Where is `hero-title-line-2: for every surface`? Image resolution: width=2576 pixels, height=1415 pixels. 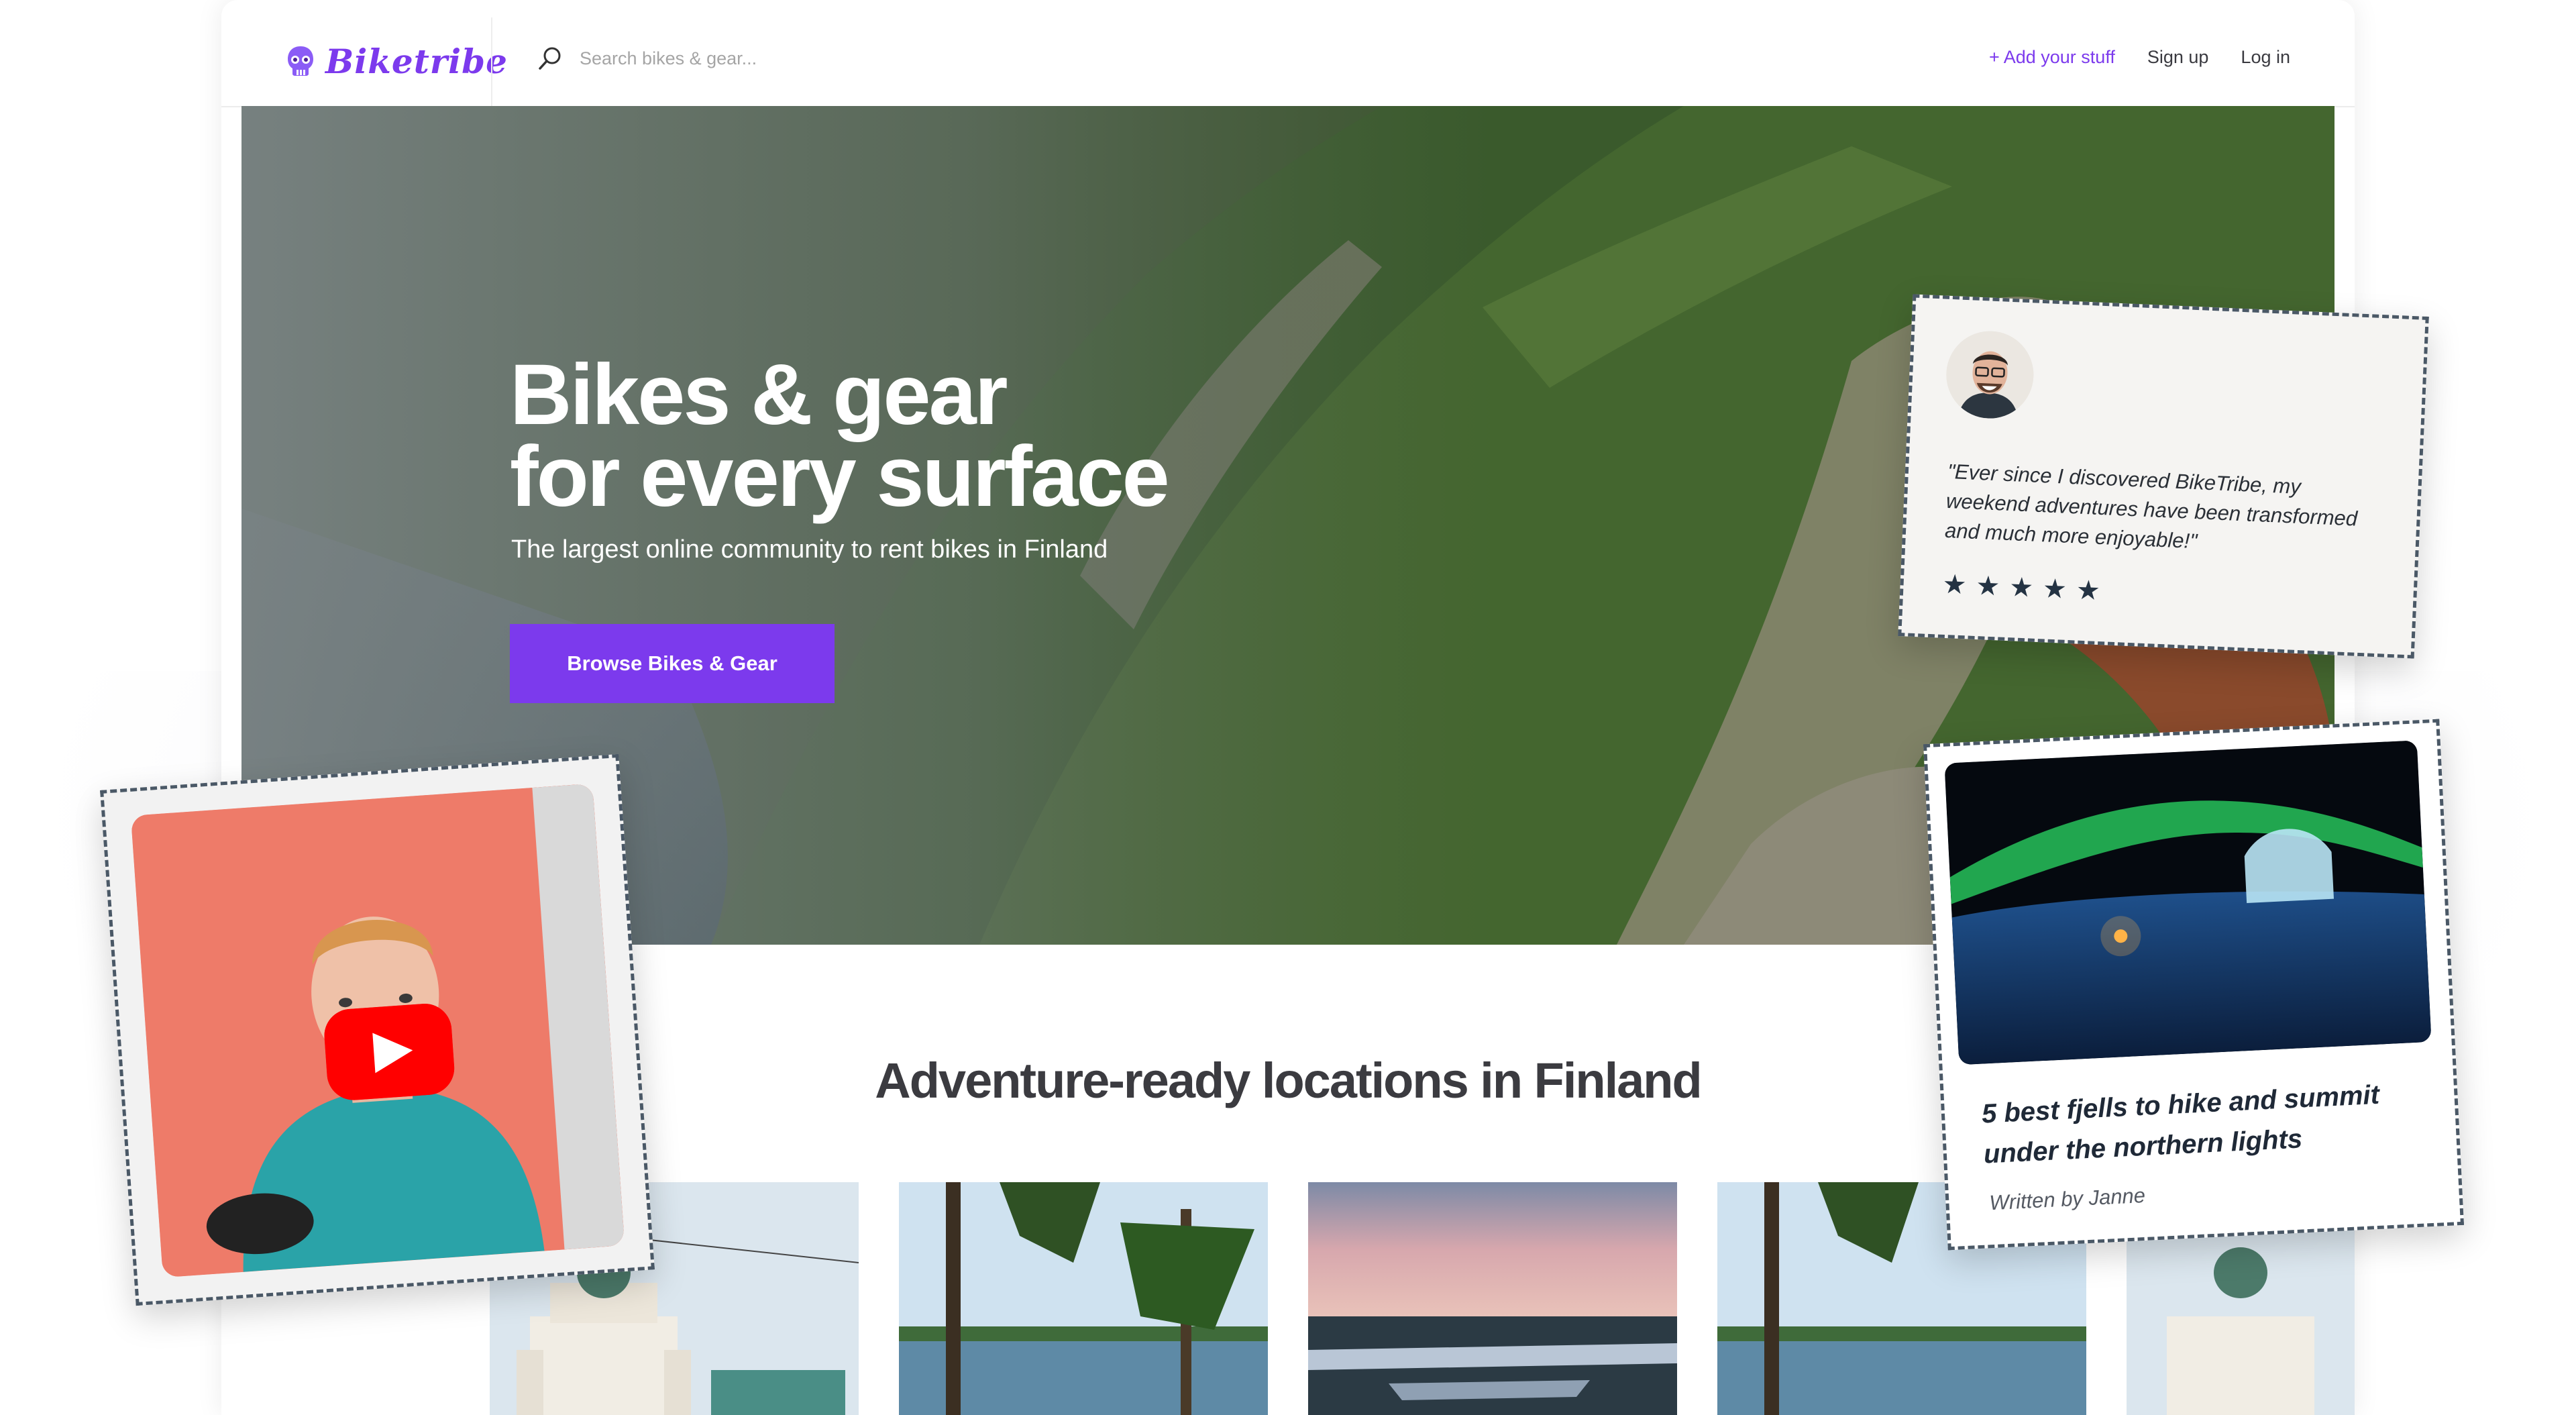 hero-title-line-2: for every surface is located at coordinates (840, 477).